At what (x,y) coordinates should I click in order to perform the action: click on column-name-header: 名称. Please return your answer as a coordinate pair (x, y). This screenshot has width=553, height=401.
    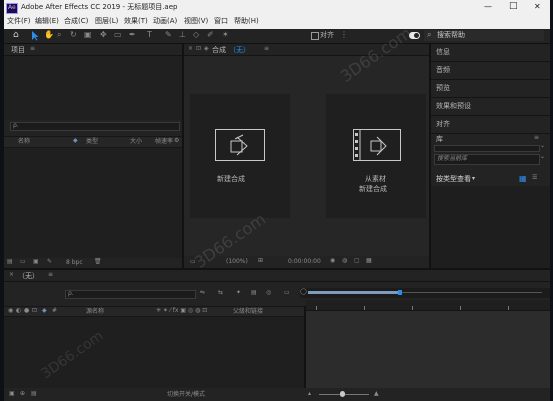
    Looking at the image, I should click on (24, 142).